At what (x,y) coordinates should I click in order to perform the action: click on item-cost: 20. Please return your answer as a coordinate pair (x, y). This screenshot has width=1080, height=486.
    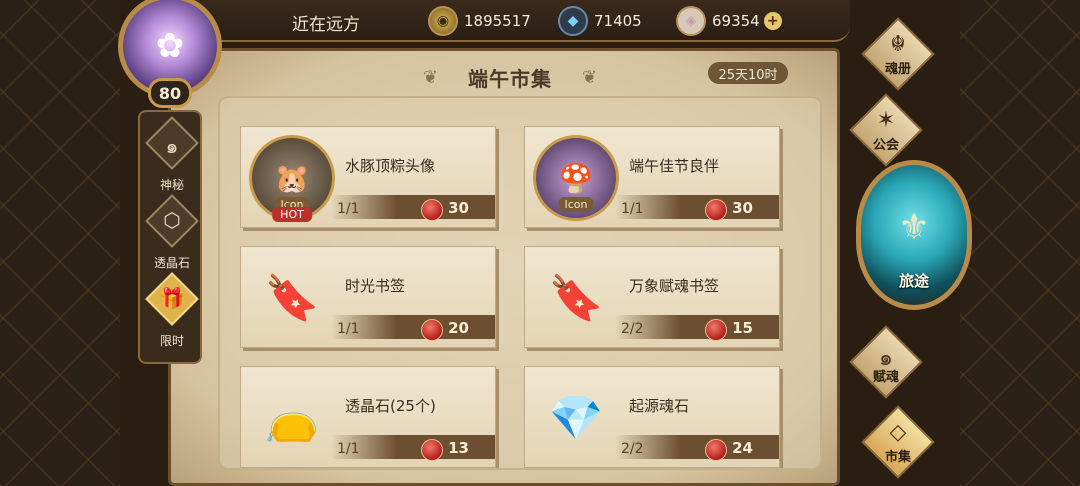
    Looking at the image, I should click on (458, 328).